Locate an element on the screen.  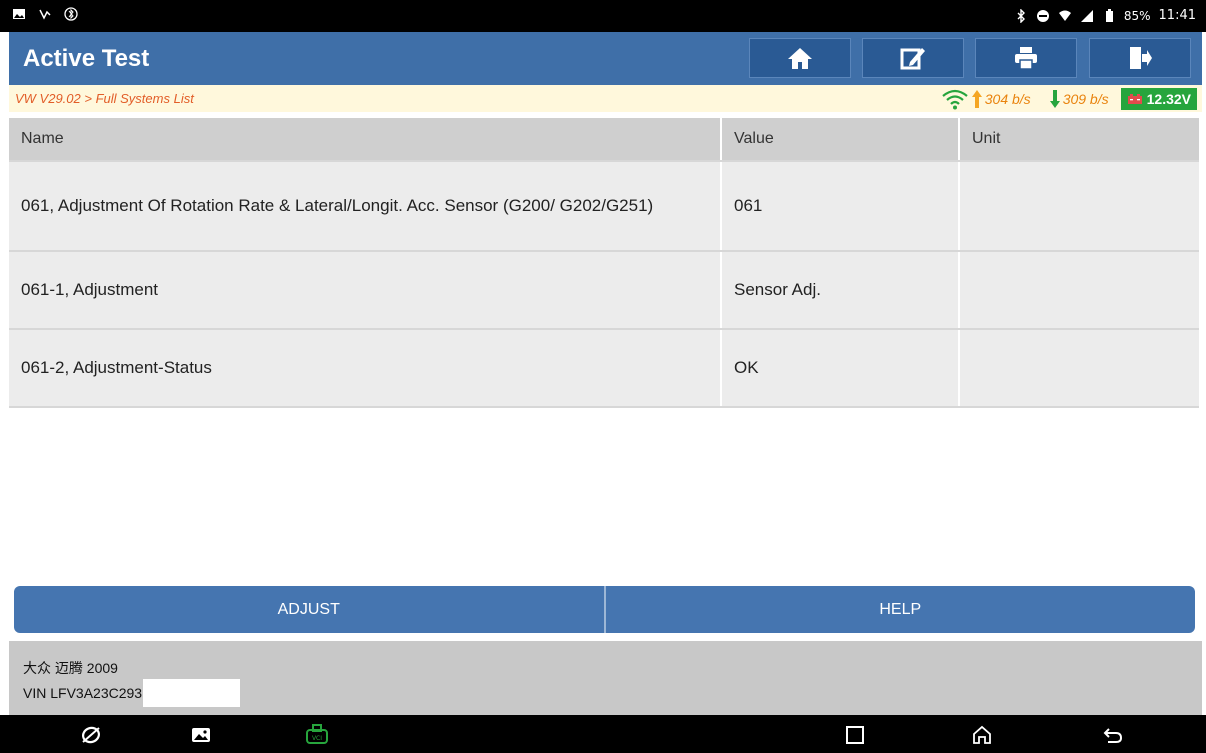
exit-button is located at coordinates (1140, 58).